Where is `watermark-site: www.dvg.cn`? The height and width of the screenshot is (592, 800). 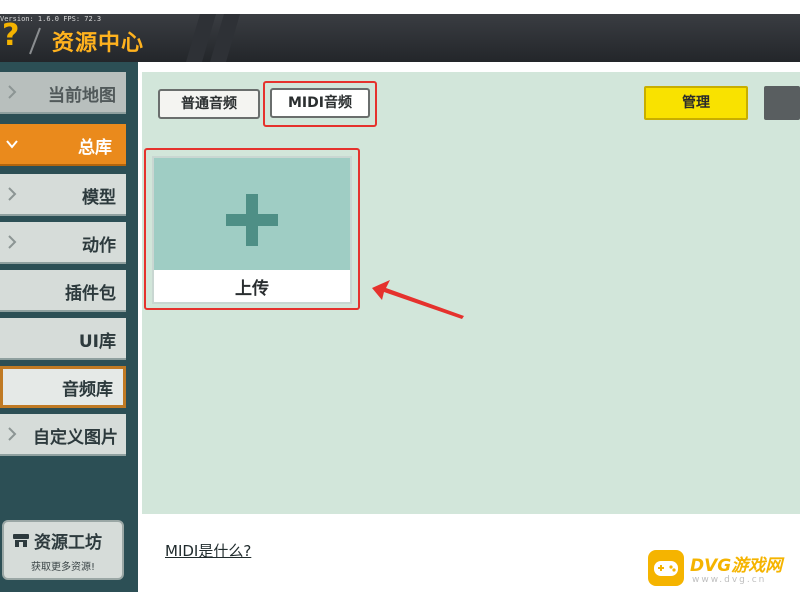 watermark-site: www.dvg.cn is located at coordinates (729, 580).